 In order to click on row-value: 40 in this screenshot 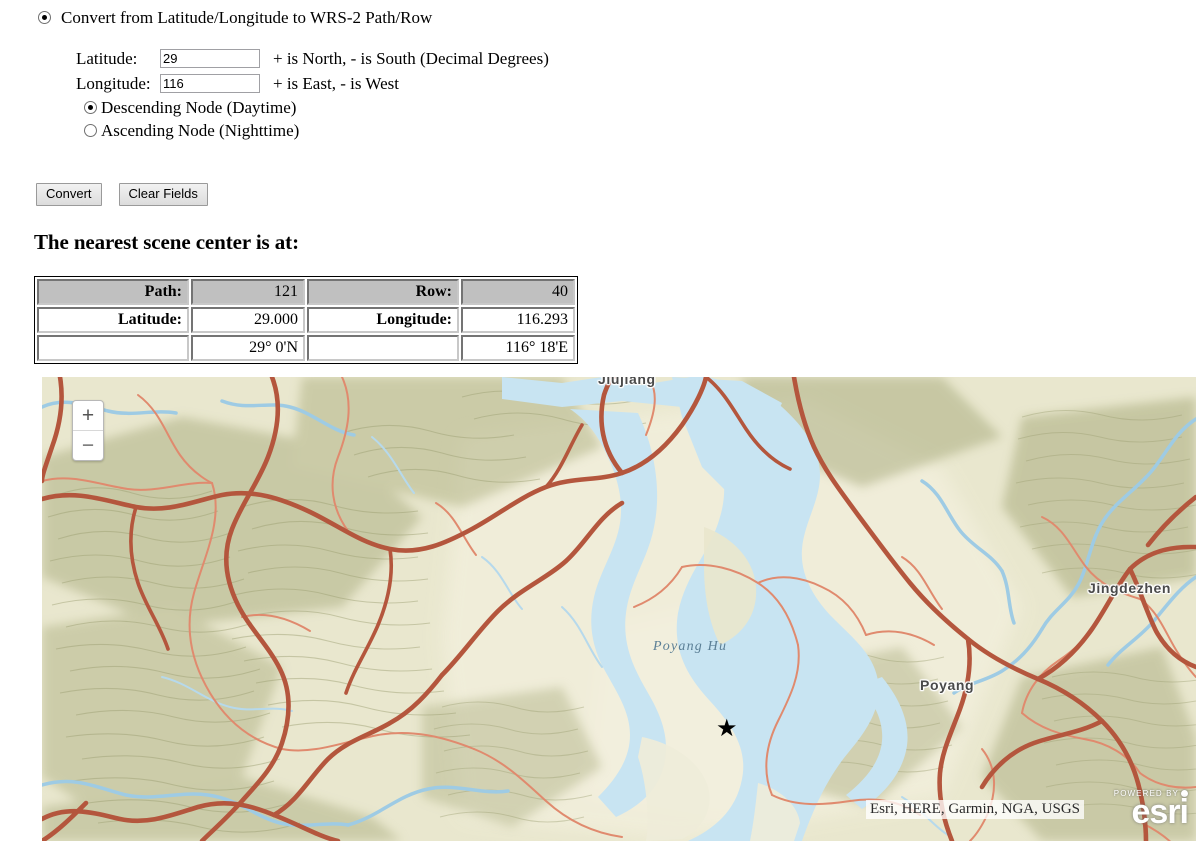, I will do `click(518, 292)`.